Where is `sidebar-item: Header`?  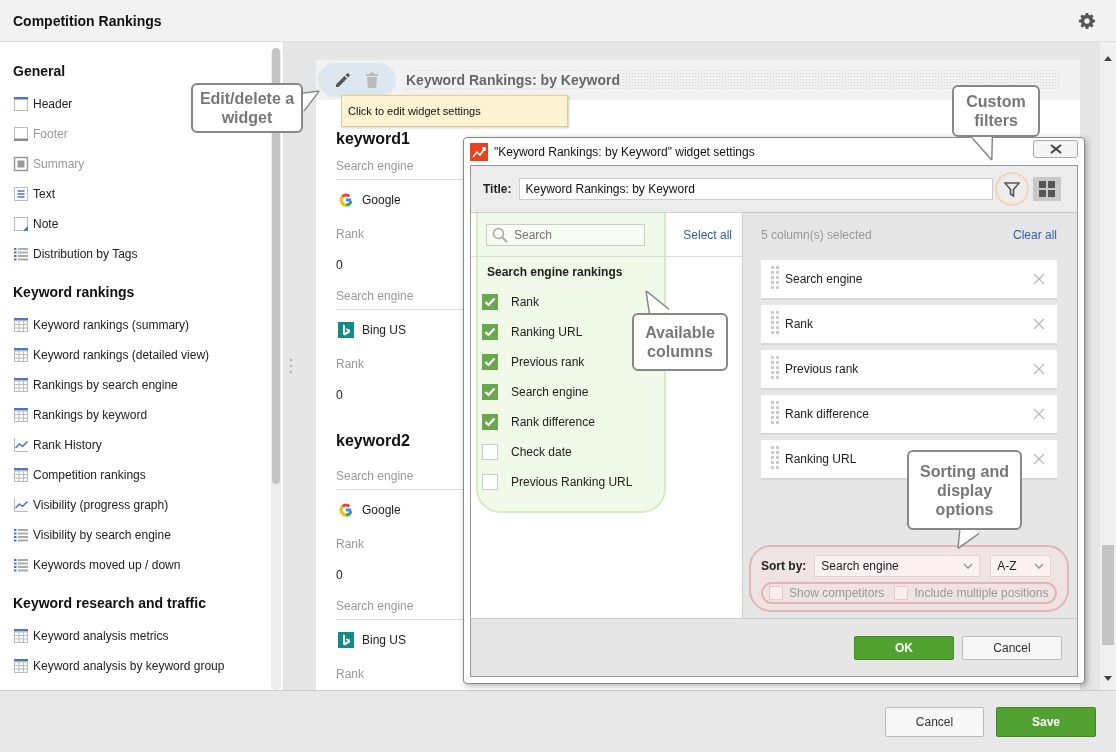 sidebar-item: Header is located at coordinates (43, 104).